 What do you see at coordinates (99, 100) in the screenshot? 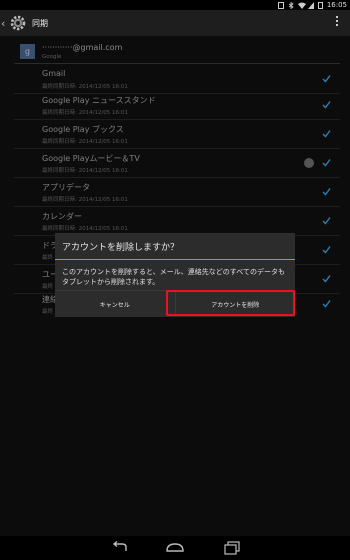
I see `sync-item-title: Google Play ニューススタンド` at bounding box center [99, 100].